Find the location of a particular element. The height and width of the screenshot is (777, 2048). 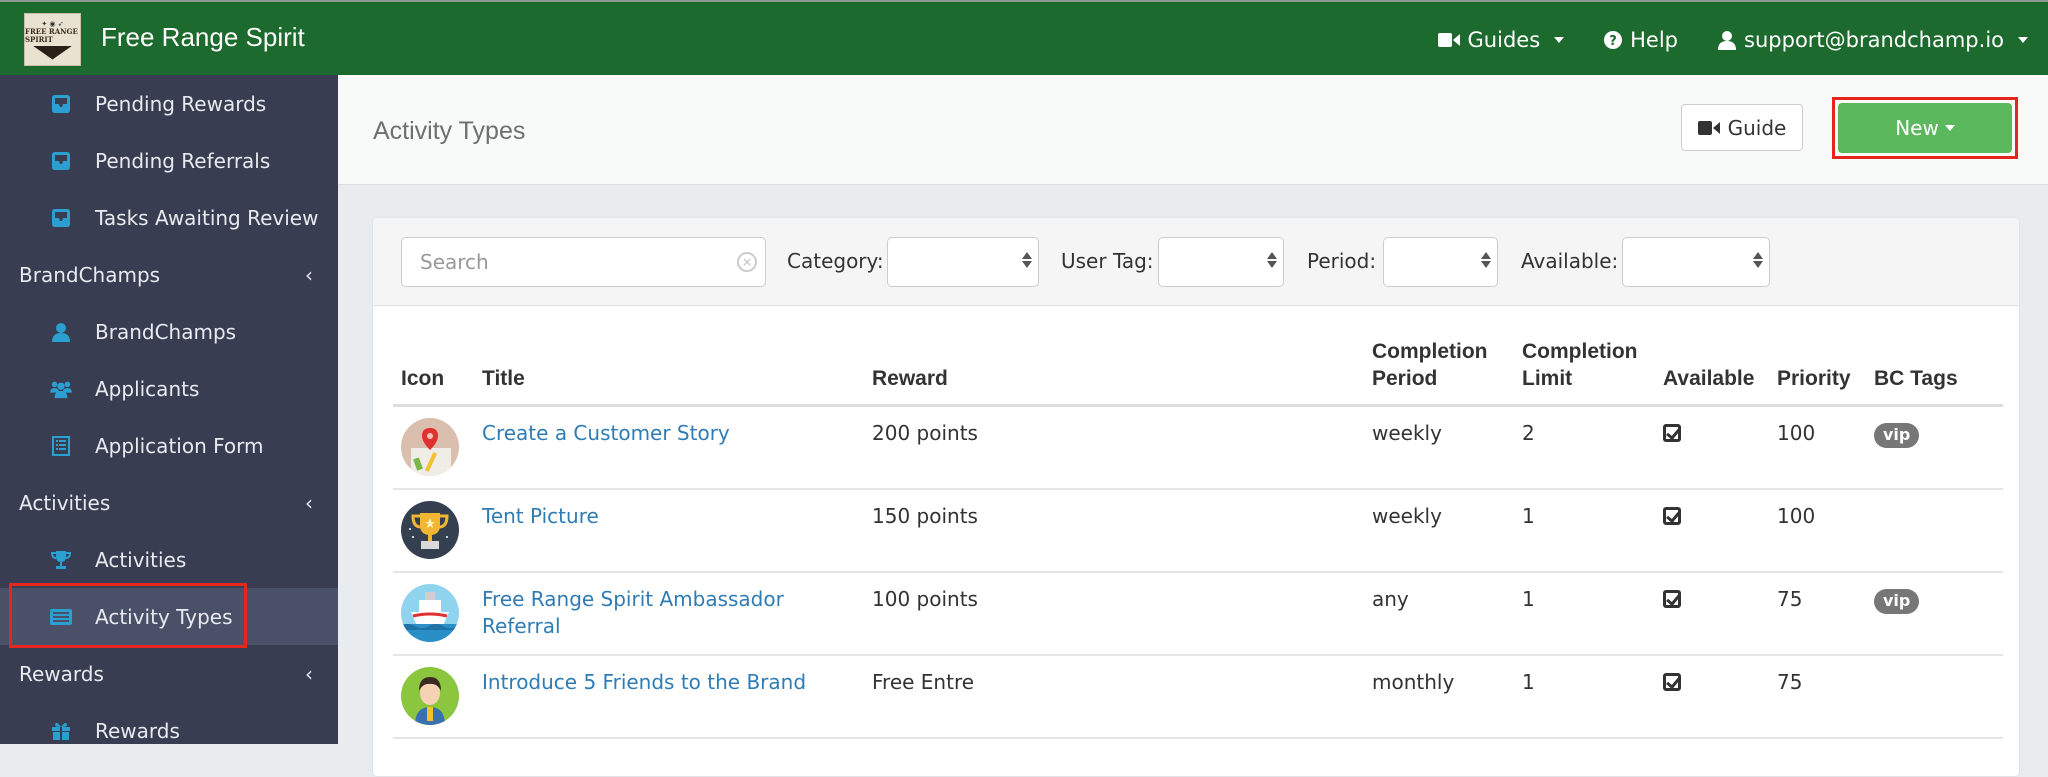

sidebar-section-brandchamps: BrandChamps ‹ is located at coordinates (169, 274).